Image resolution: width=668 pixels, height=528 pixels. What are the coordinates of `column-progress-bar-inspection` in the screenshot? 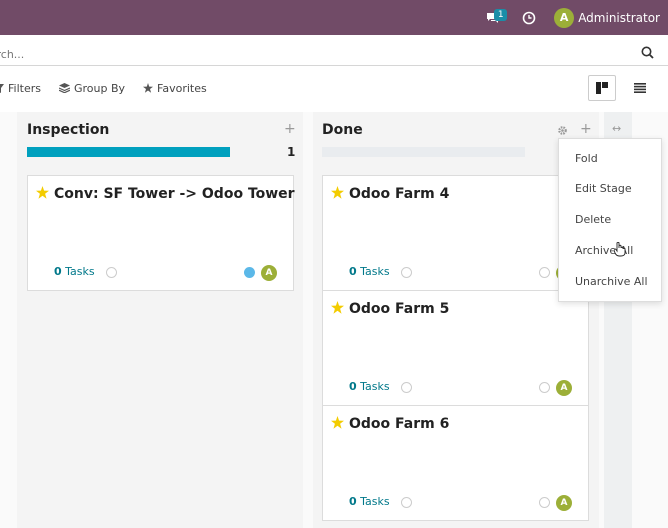 It's located at (128, 152).